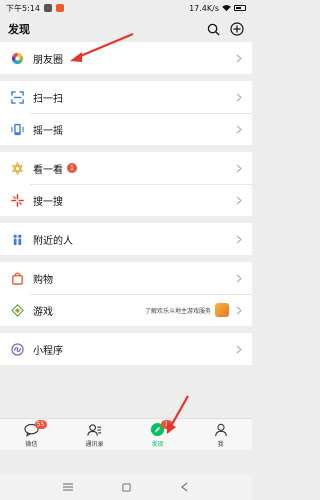 Image resolution: width=320 pixels, height=500 pixels. I want to click on menu-item-moments: 朋友圈, so click(126, 58).